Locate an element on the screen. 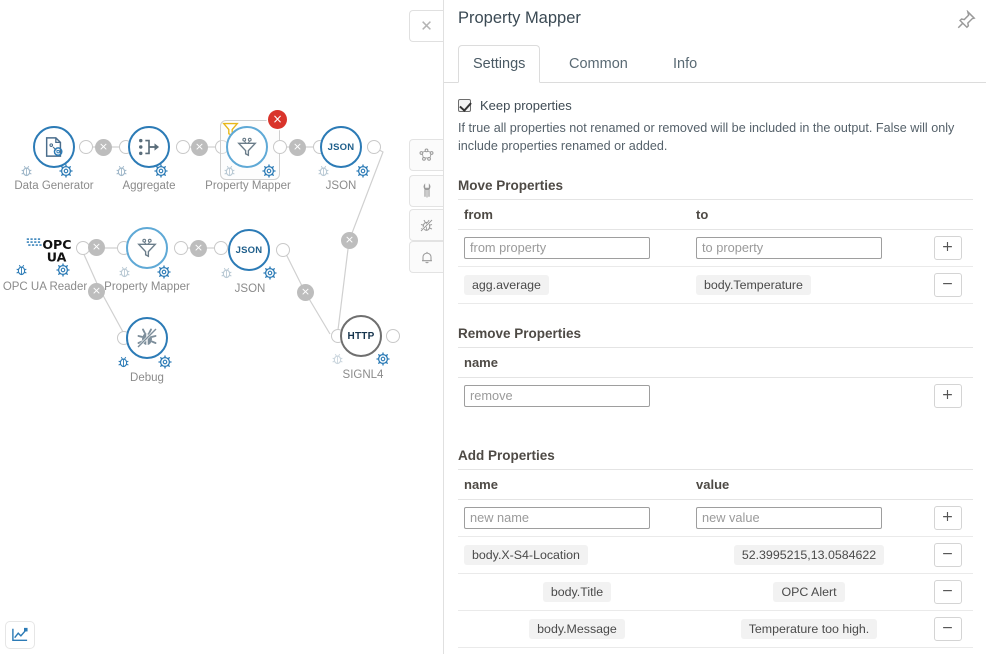  remove-add-button: + is located at coordinates (947, 395).